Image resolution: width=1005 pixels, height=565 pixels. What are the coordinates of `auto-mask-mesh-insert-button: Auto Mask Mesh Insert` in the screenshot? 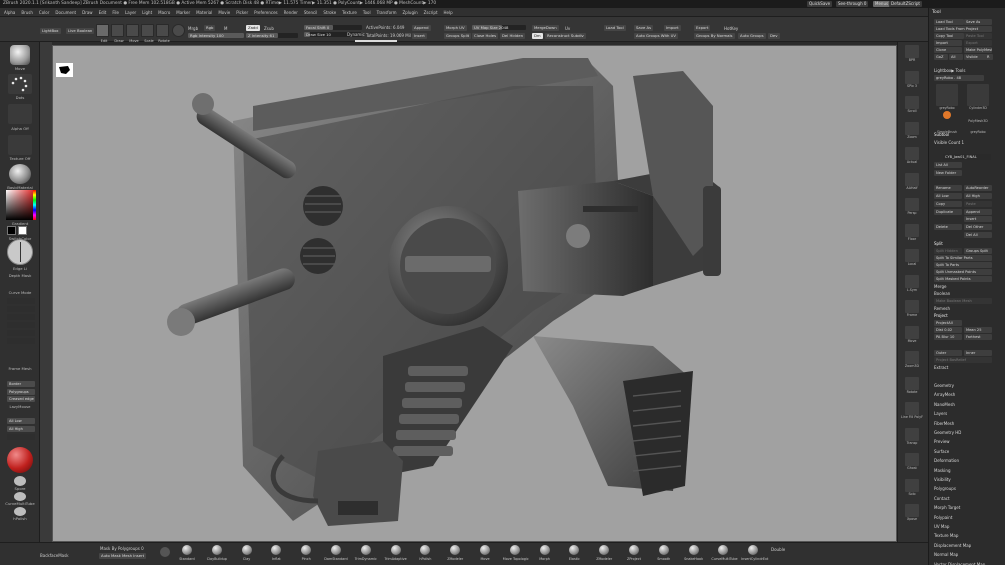 It's located at (123, 556).